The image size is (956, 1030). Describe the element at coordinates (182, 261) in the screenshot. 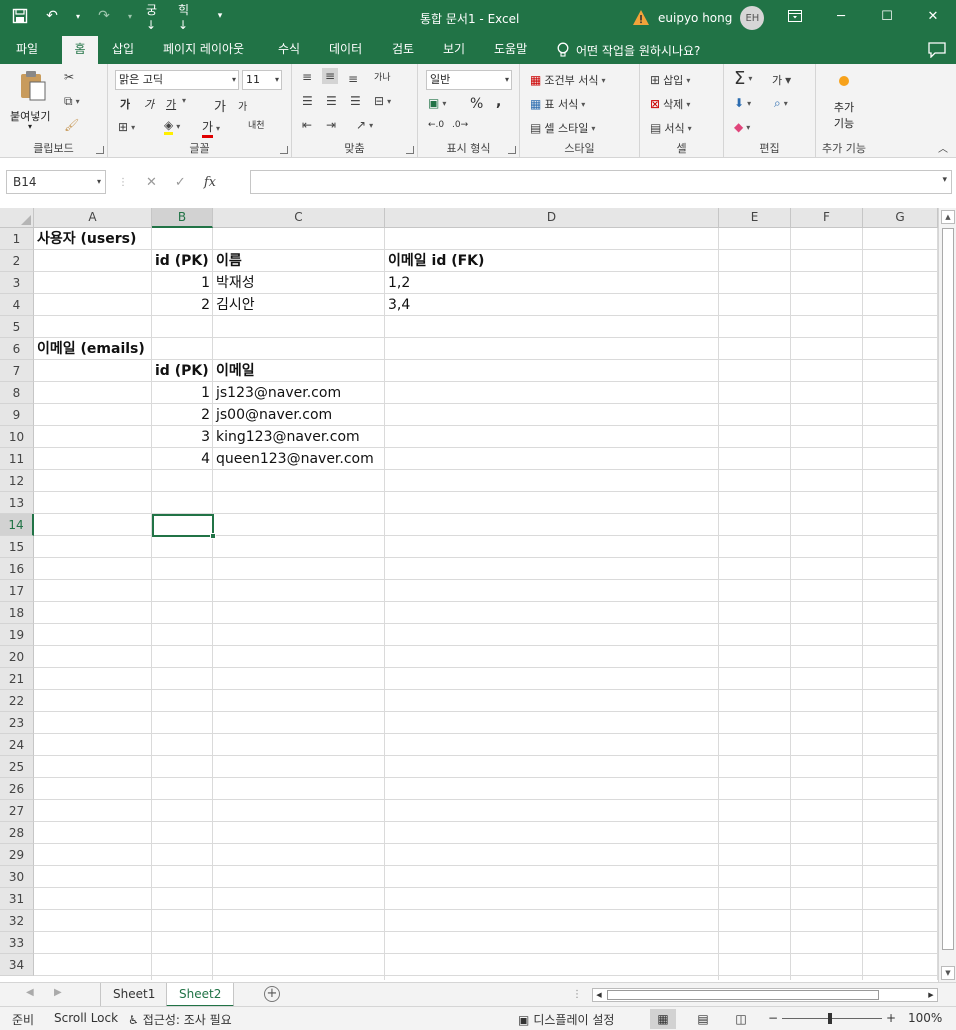

I see `cell-b2: id (PK)` at that location.